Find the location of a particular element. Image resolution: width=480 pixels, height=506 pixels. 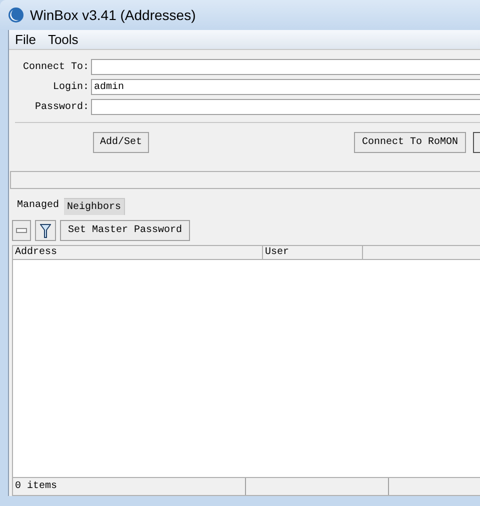

menu-item: File is located at coordinates (25, 40).